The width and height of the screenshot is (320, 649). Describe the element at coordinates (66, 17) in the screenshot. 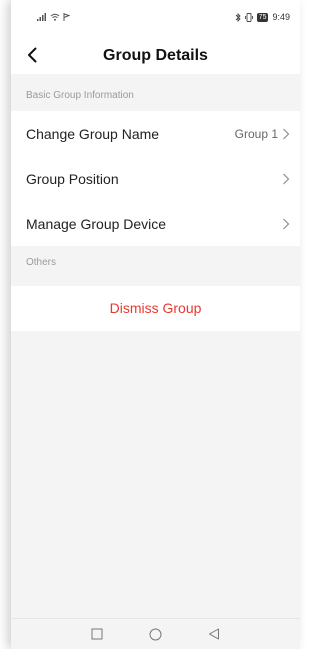

I see `flag-icon` at that location.